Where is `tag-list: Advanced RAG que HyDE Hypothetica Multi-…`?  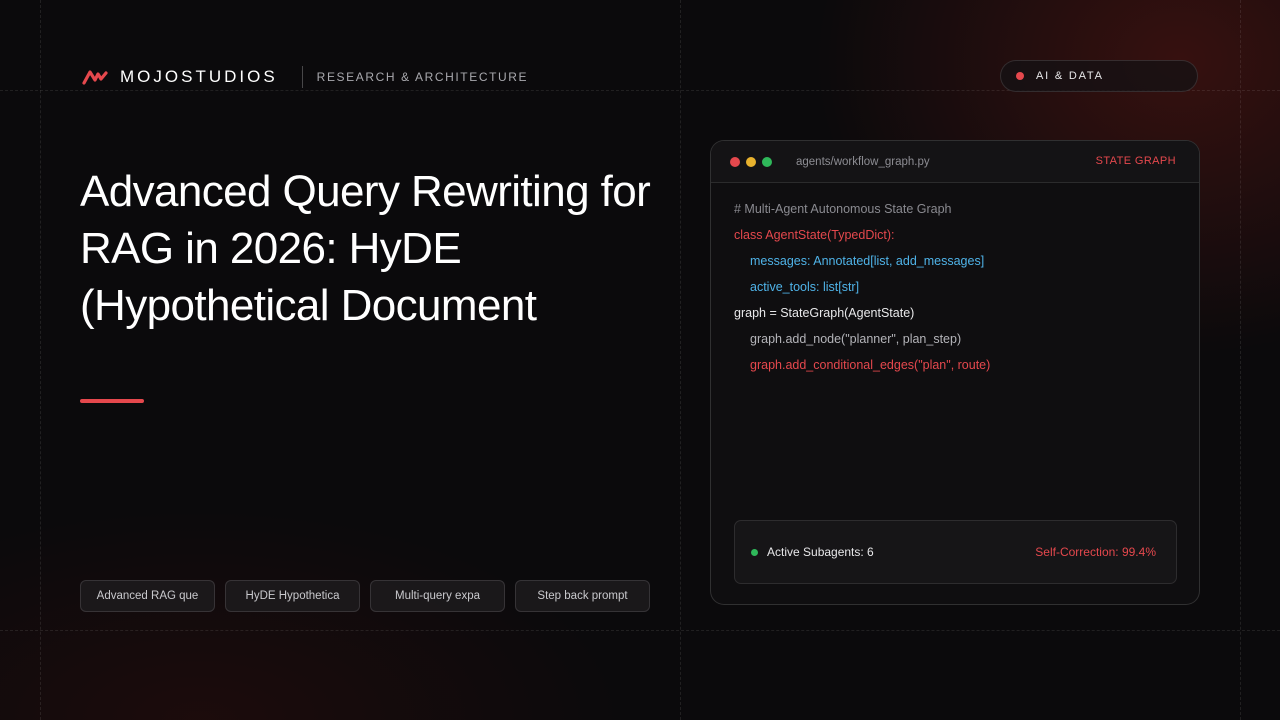
tag-list: Advanced RAG que HyDE Hypothetica Multi-… is located at coordinates (365, 596).